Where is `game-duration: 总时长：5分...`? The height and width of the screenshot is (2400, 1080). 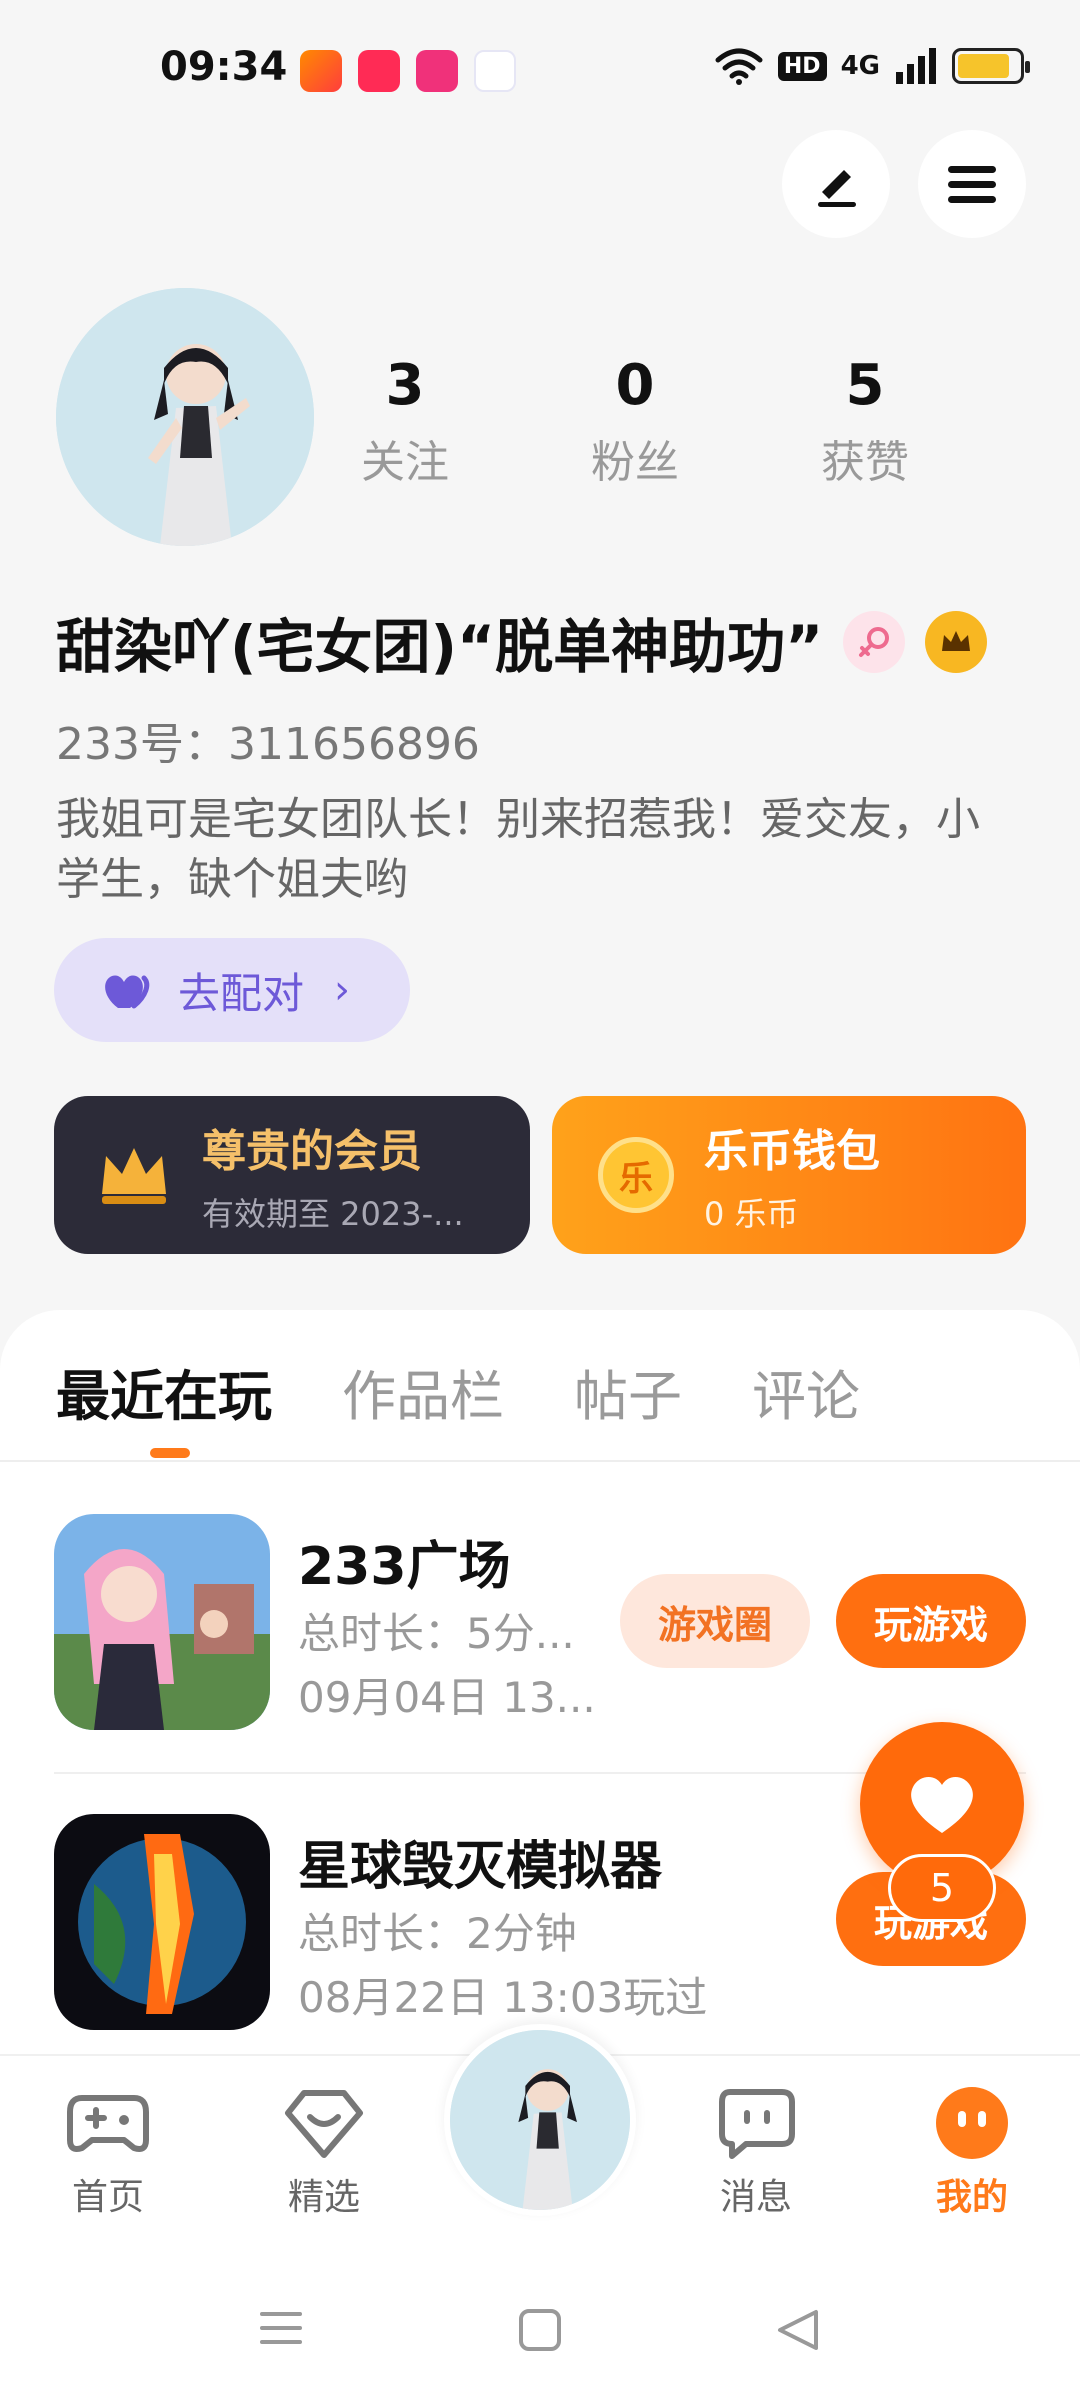
game-duration: 总时长：5分... is located at coordinates (436, 1633).